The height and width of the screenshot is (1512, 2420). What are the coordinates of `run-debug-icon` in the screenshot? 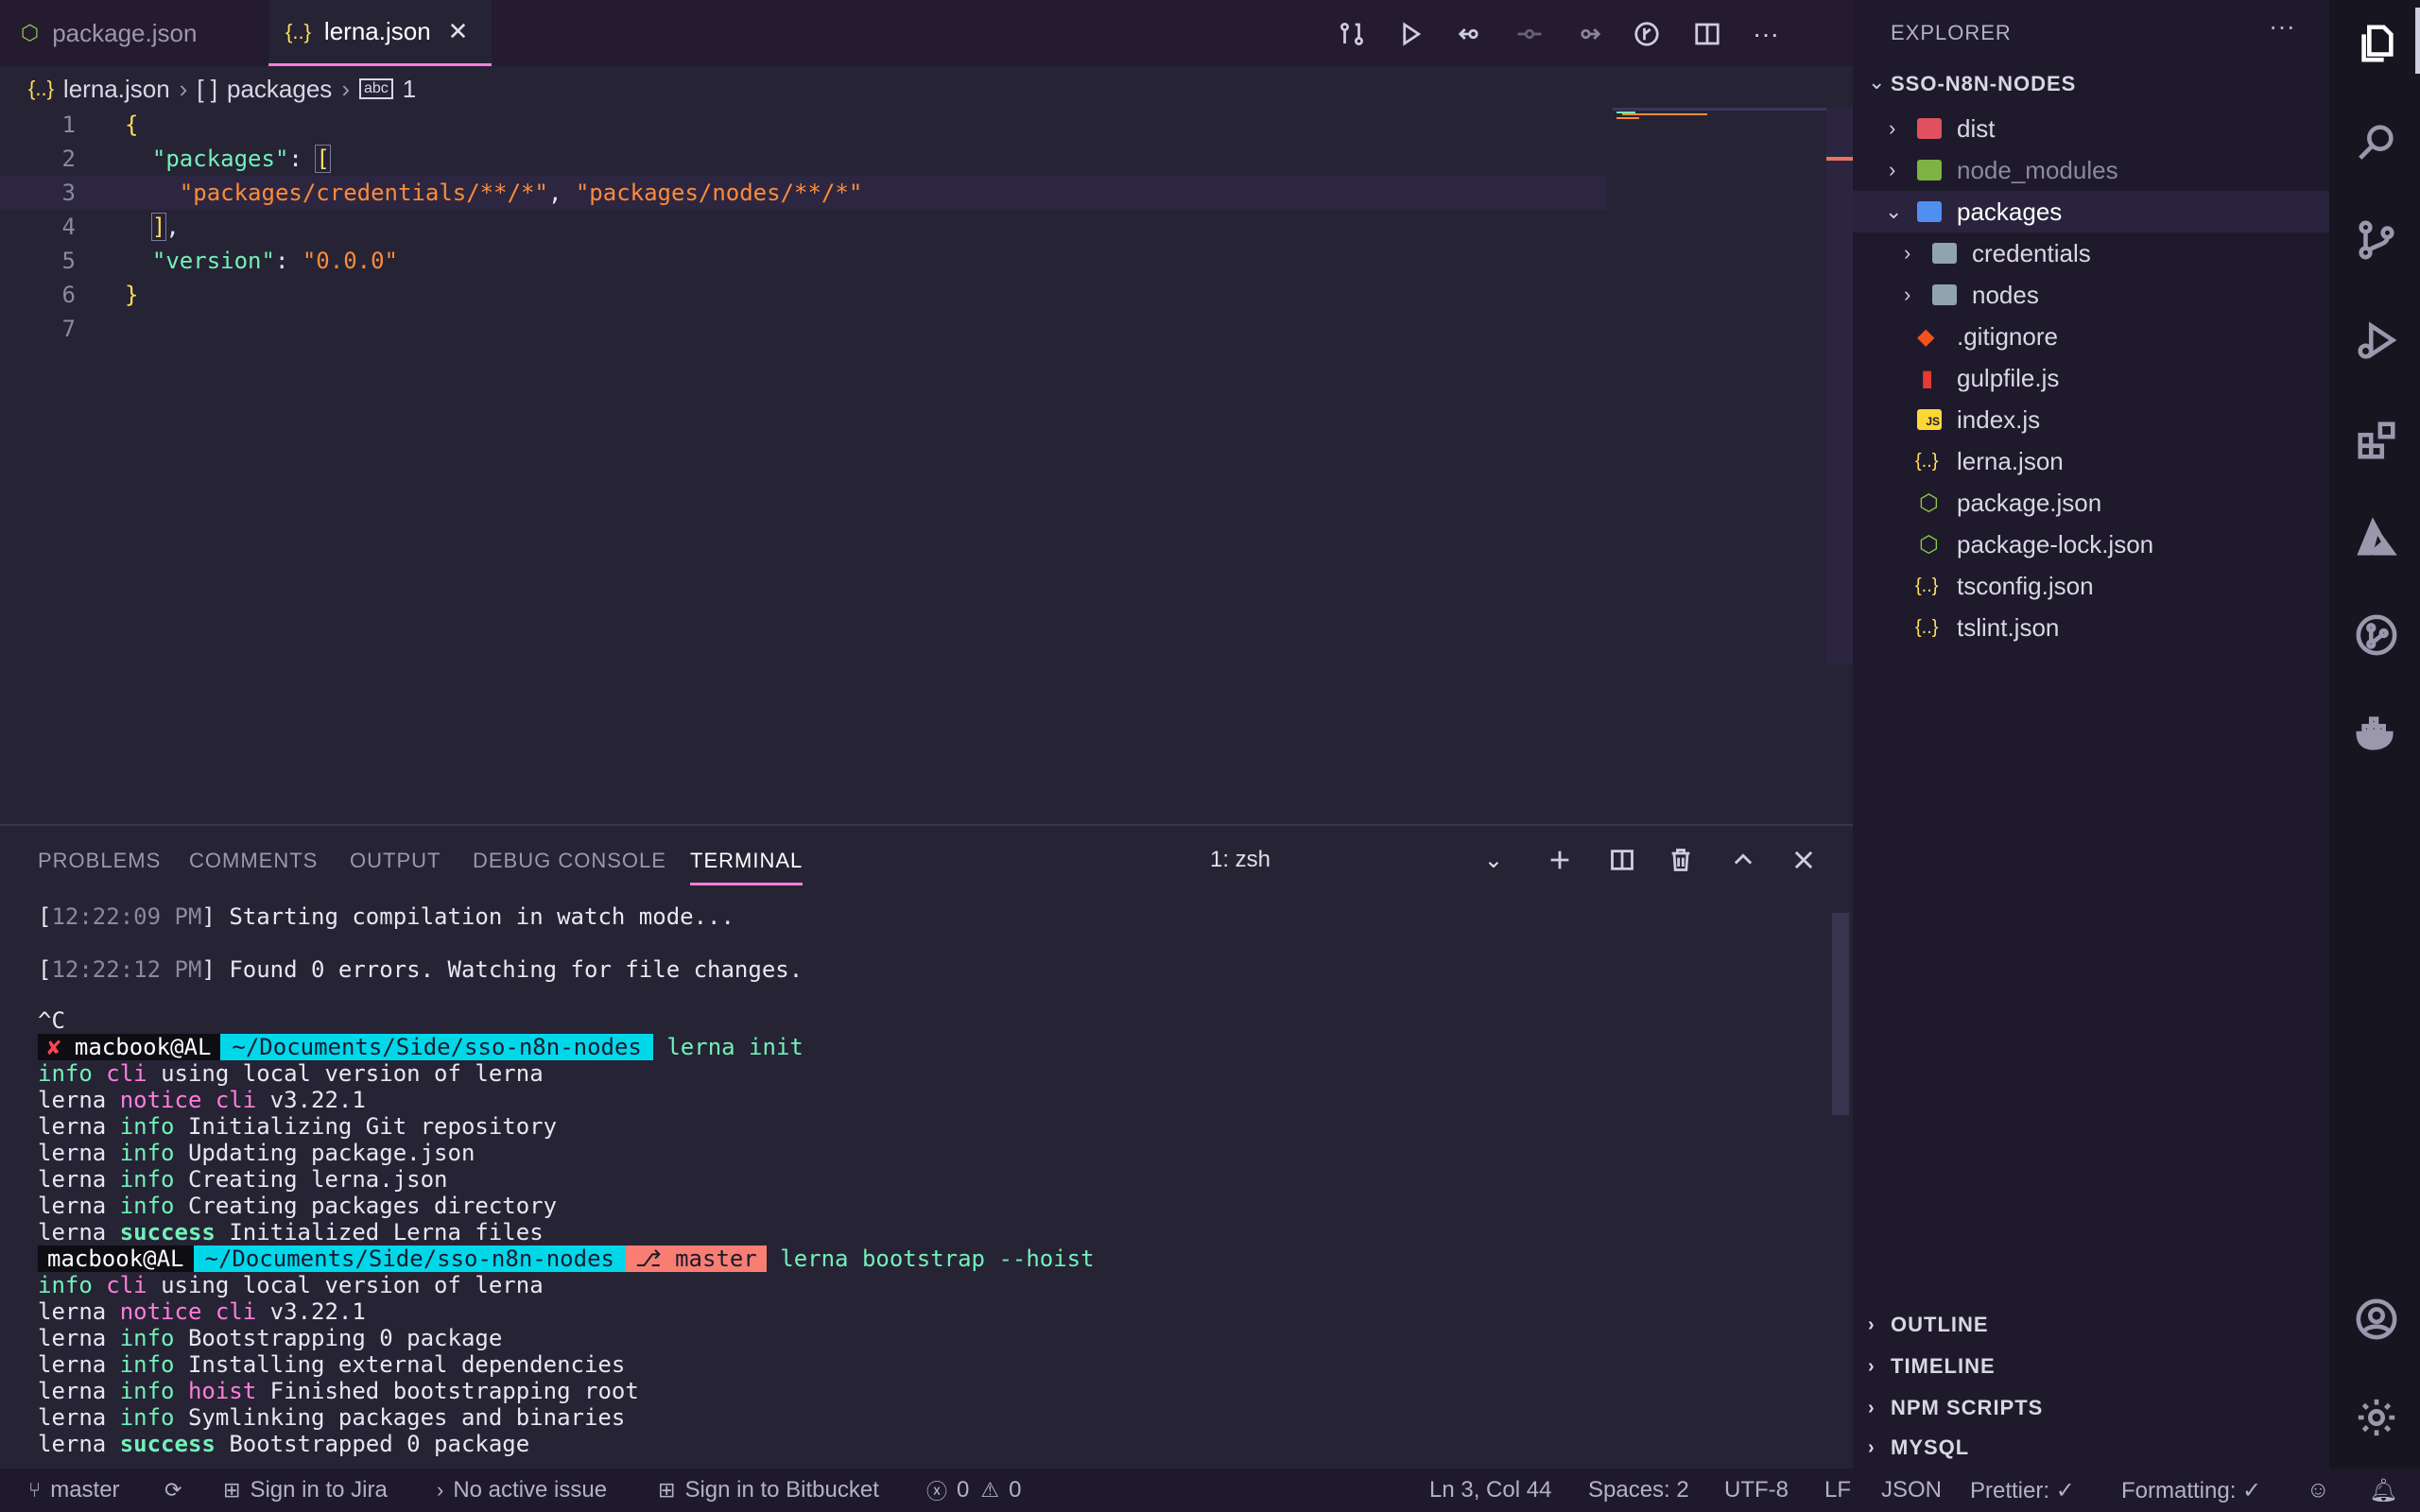 It's located at (2376, 340).